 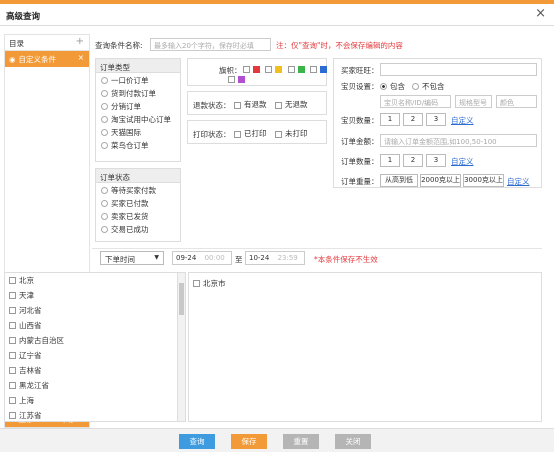 I want to click on refund-group: 退款状态： 有退款 无退款, so click(x=257, y=103).